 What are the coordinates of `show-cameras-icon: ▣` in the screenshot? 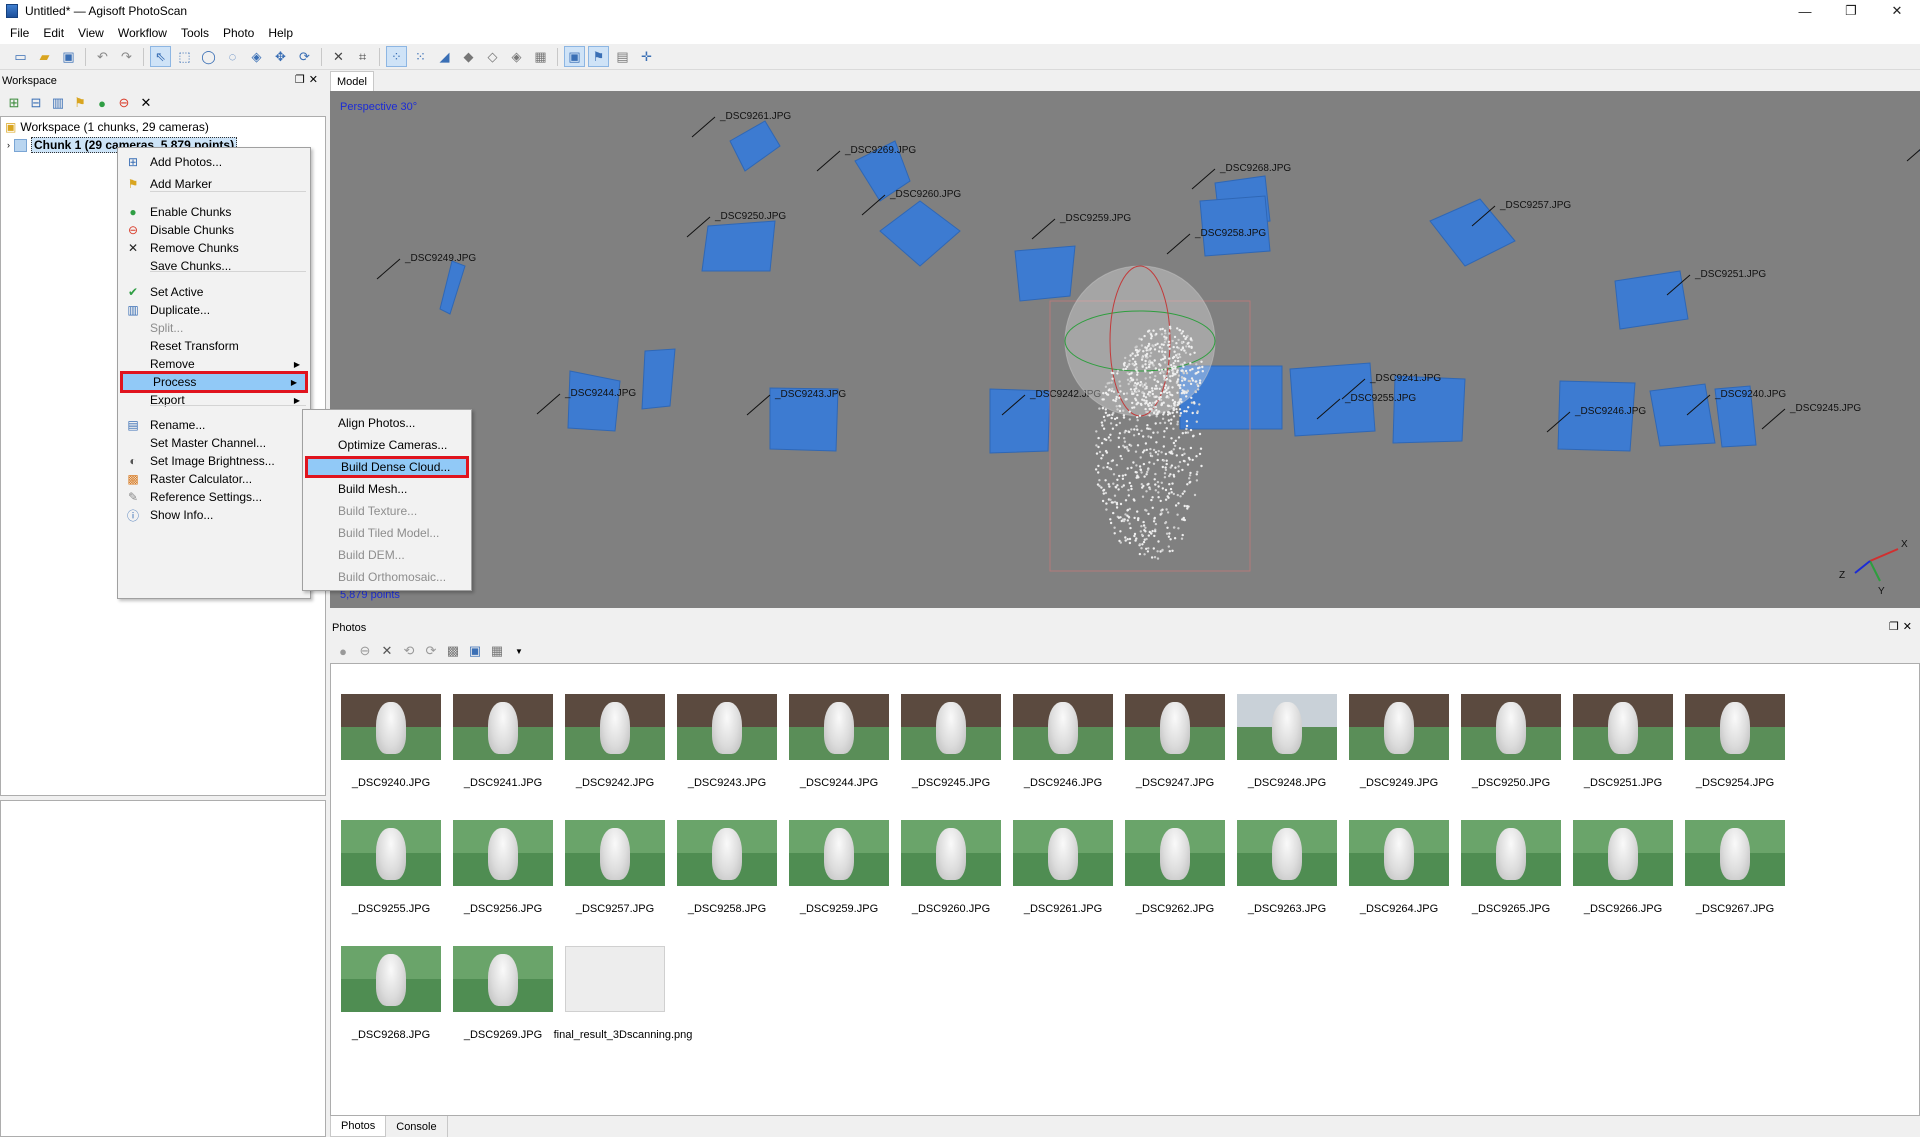 It's located at (574, 56).